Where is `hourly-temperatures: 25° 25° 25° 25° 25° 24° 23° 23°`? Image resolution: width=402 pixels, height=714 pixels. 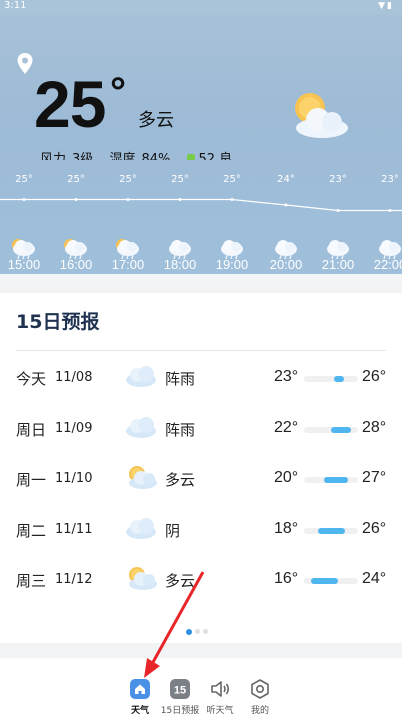 hourly-temperatures: 25° 25° 25° 25° 25° 24° 23° 23° is located at coordinates (201, 182).